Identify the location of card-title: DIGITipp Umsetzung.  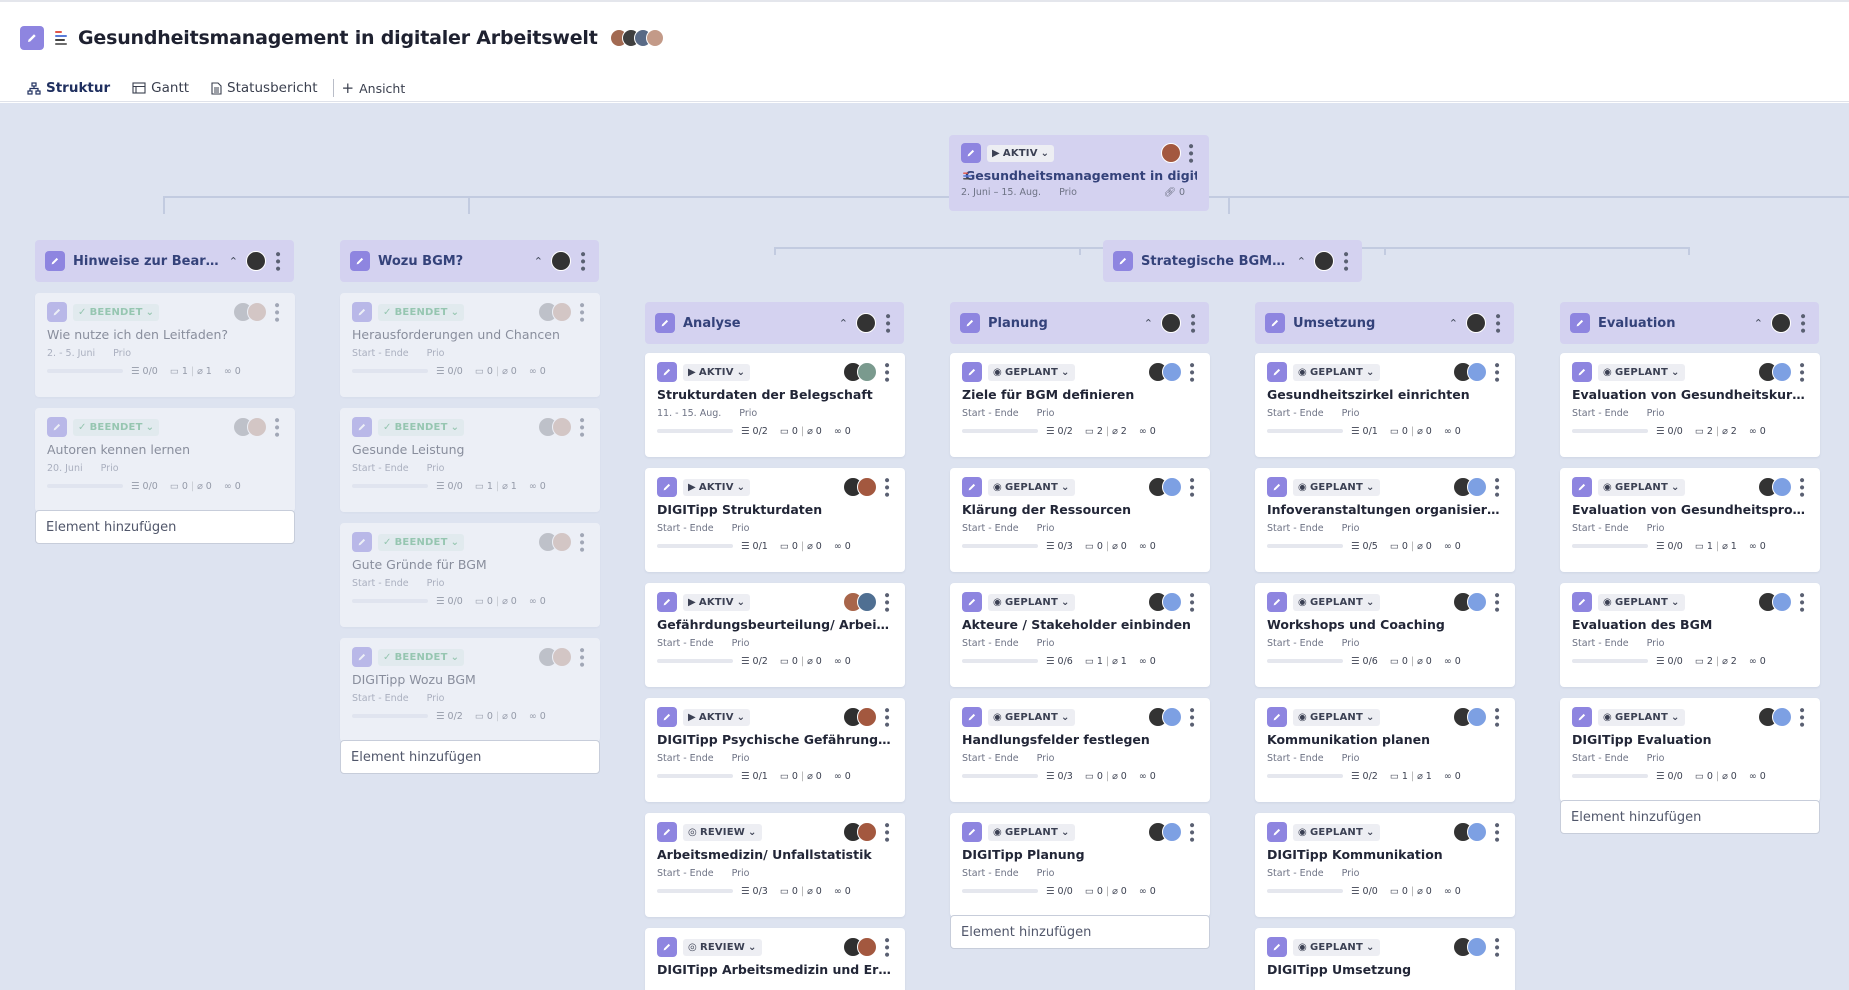
(1385, 969).